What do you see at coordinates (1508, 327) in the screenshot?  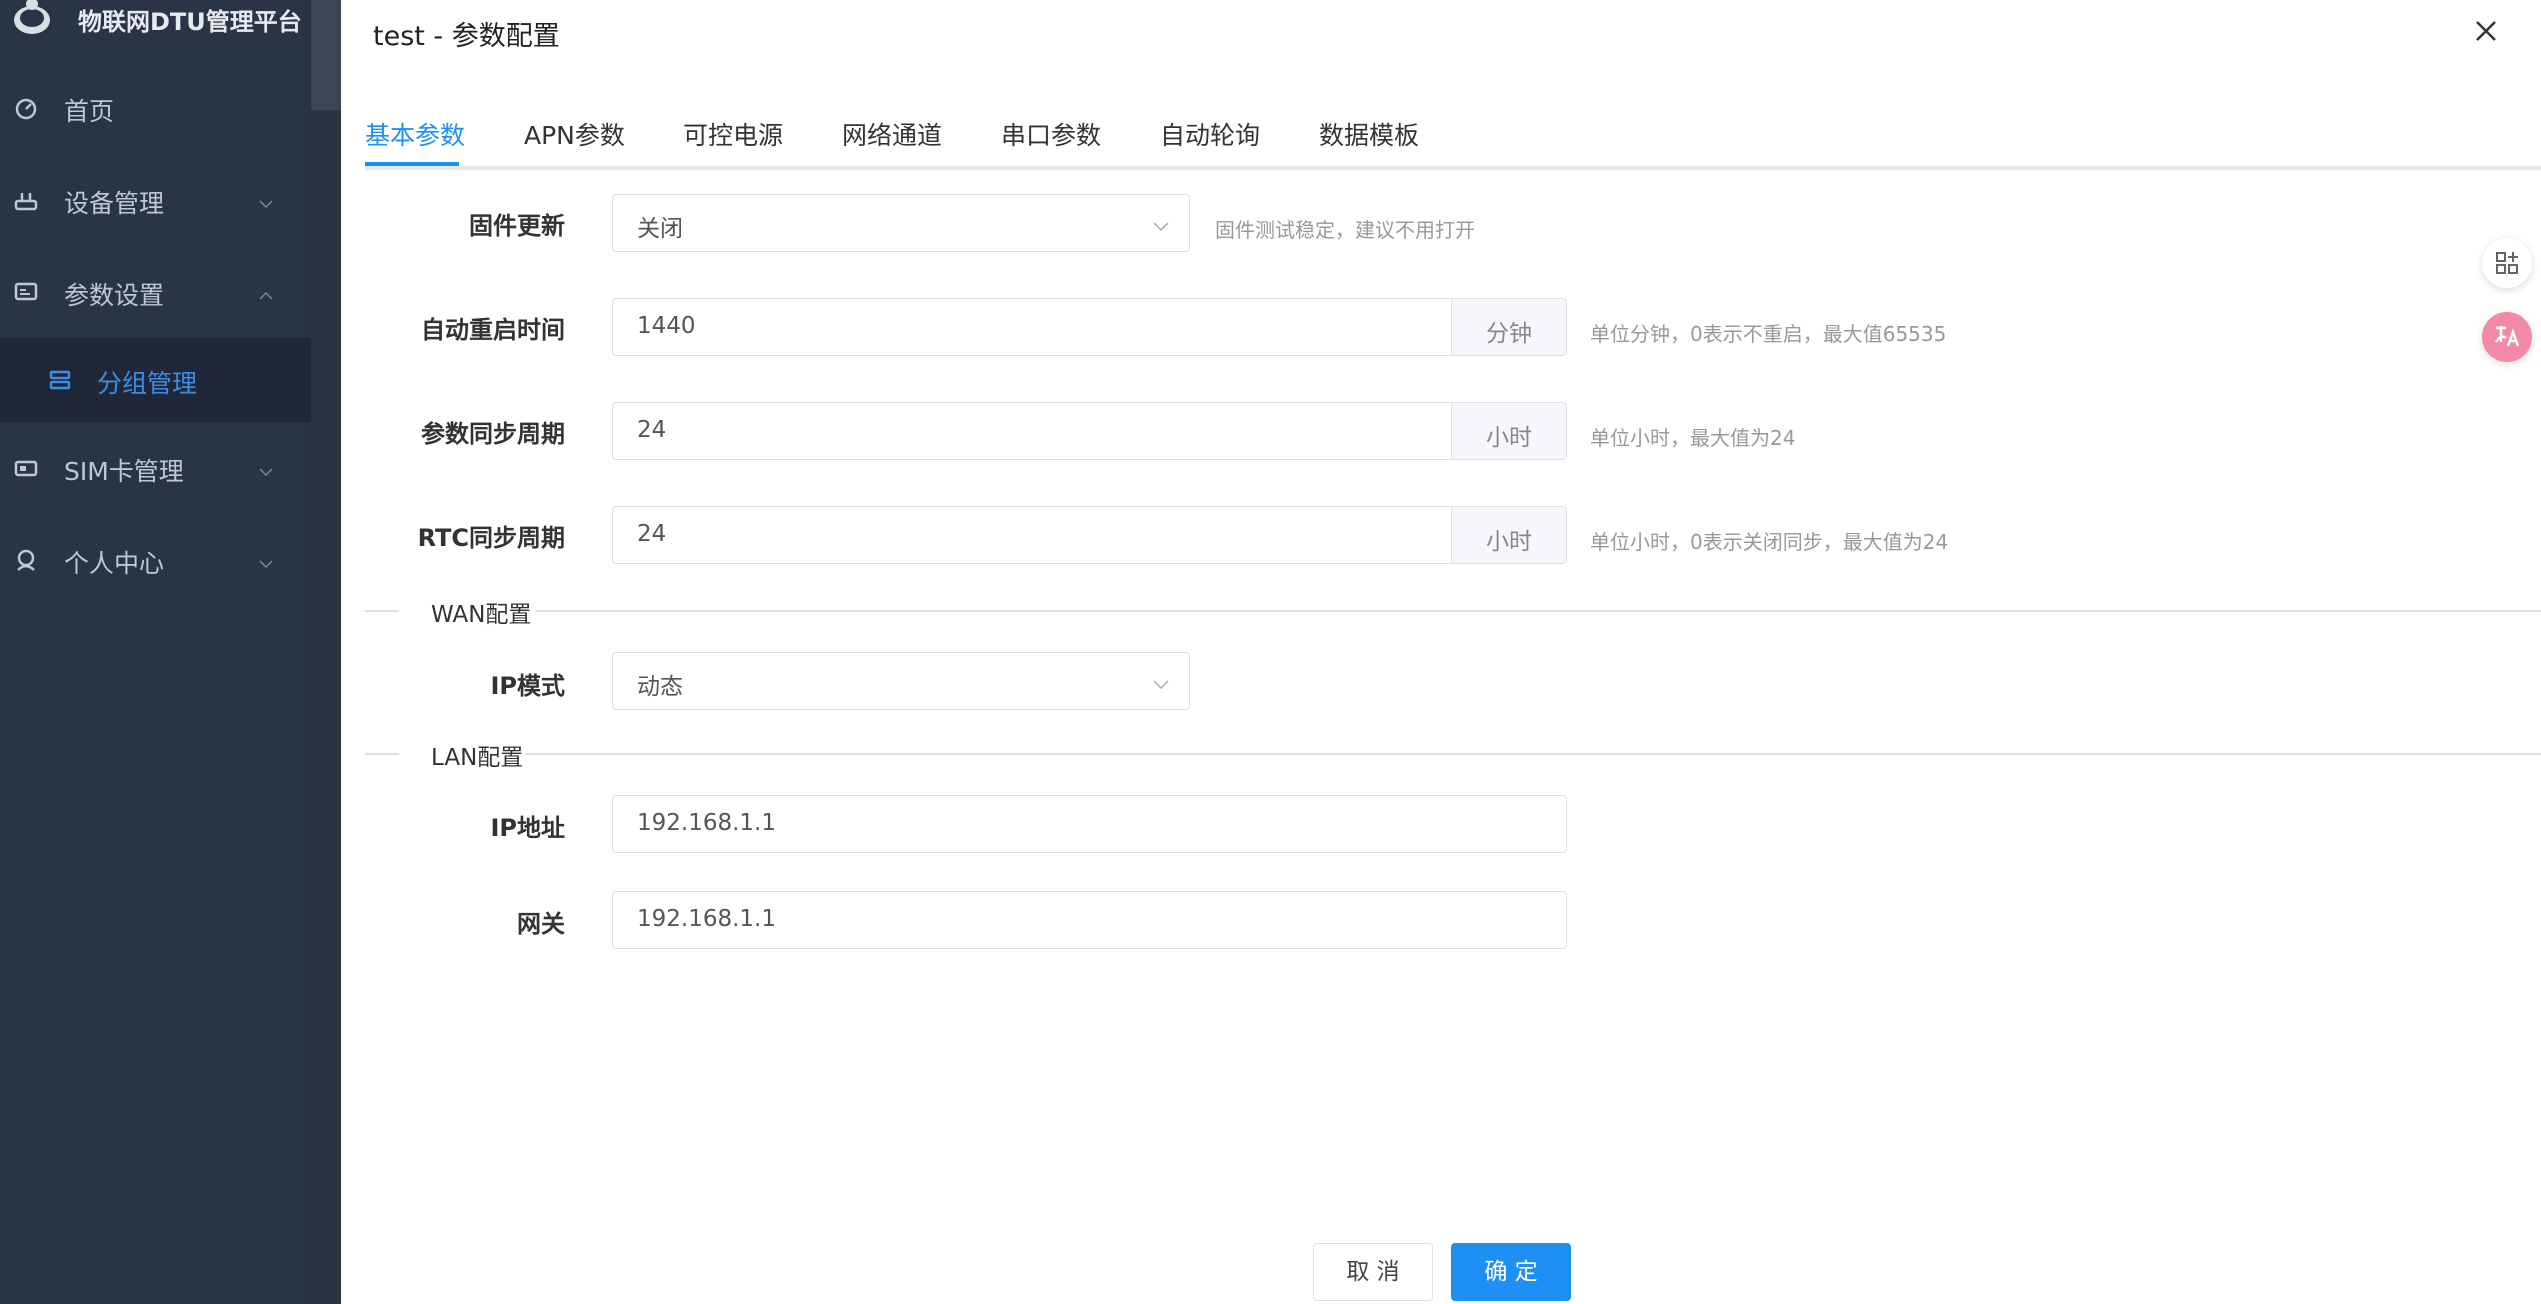 I see `reboot-unit: 分钟` at bounding box center [1508, 327].